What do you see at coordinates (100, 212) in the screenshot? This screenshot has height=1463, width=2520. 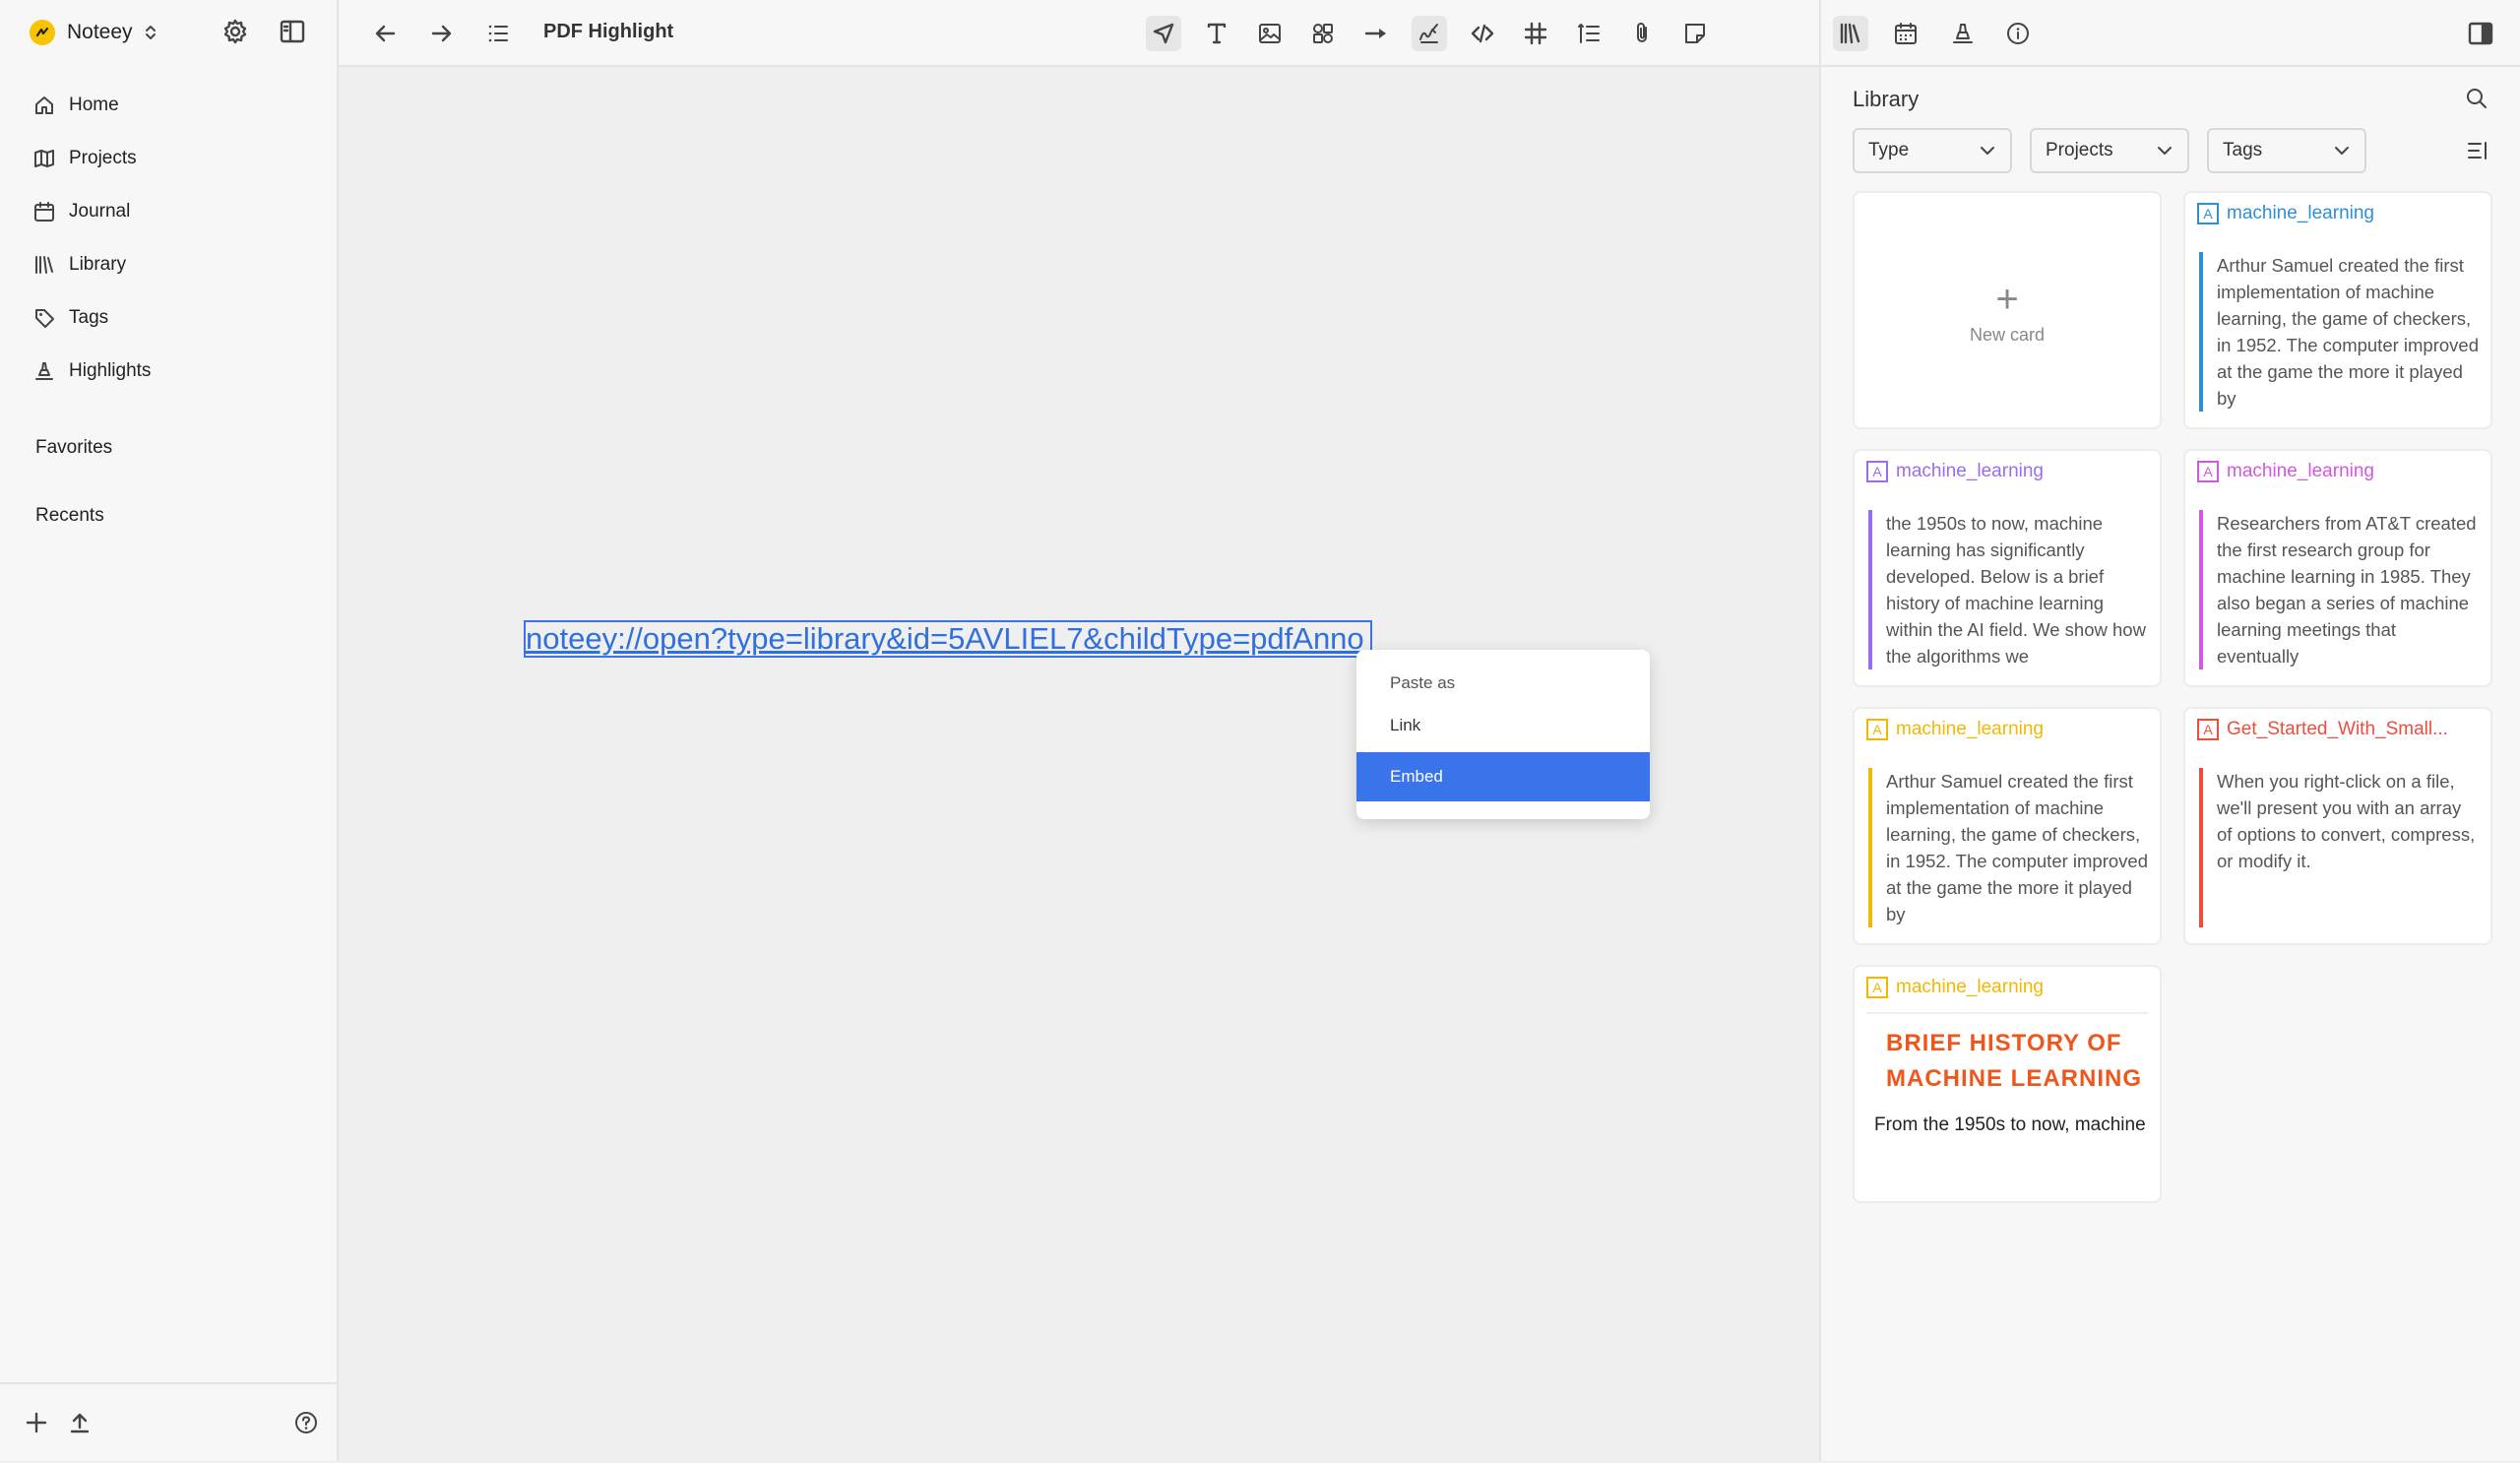 I see `sidebar-item-label: Journal` at bounding box center [100, 212].